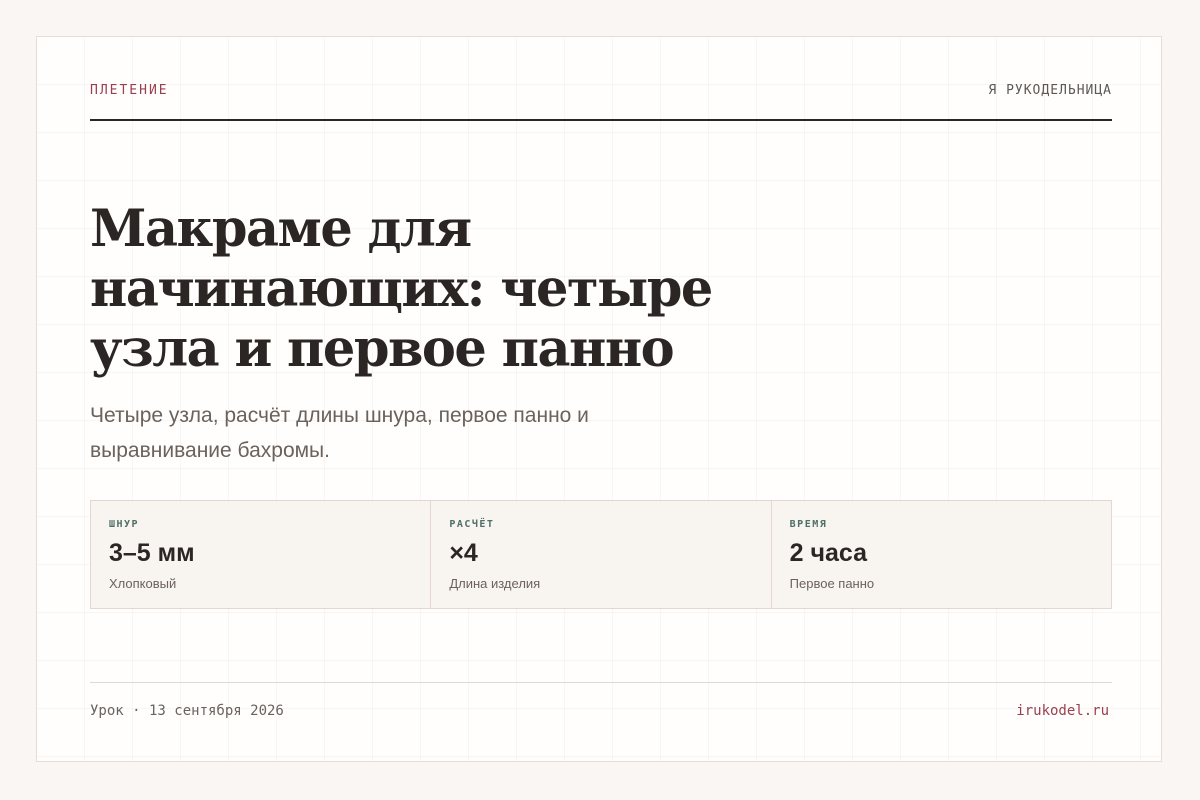  What do you see at coordinates (601, 682) in the screenshot?
I see `footer-divider` at bounding box center [601, 682].